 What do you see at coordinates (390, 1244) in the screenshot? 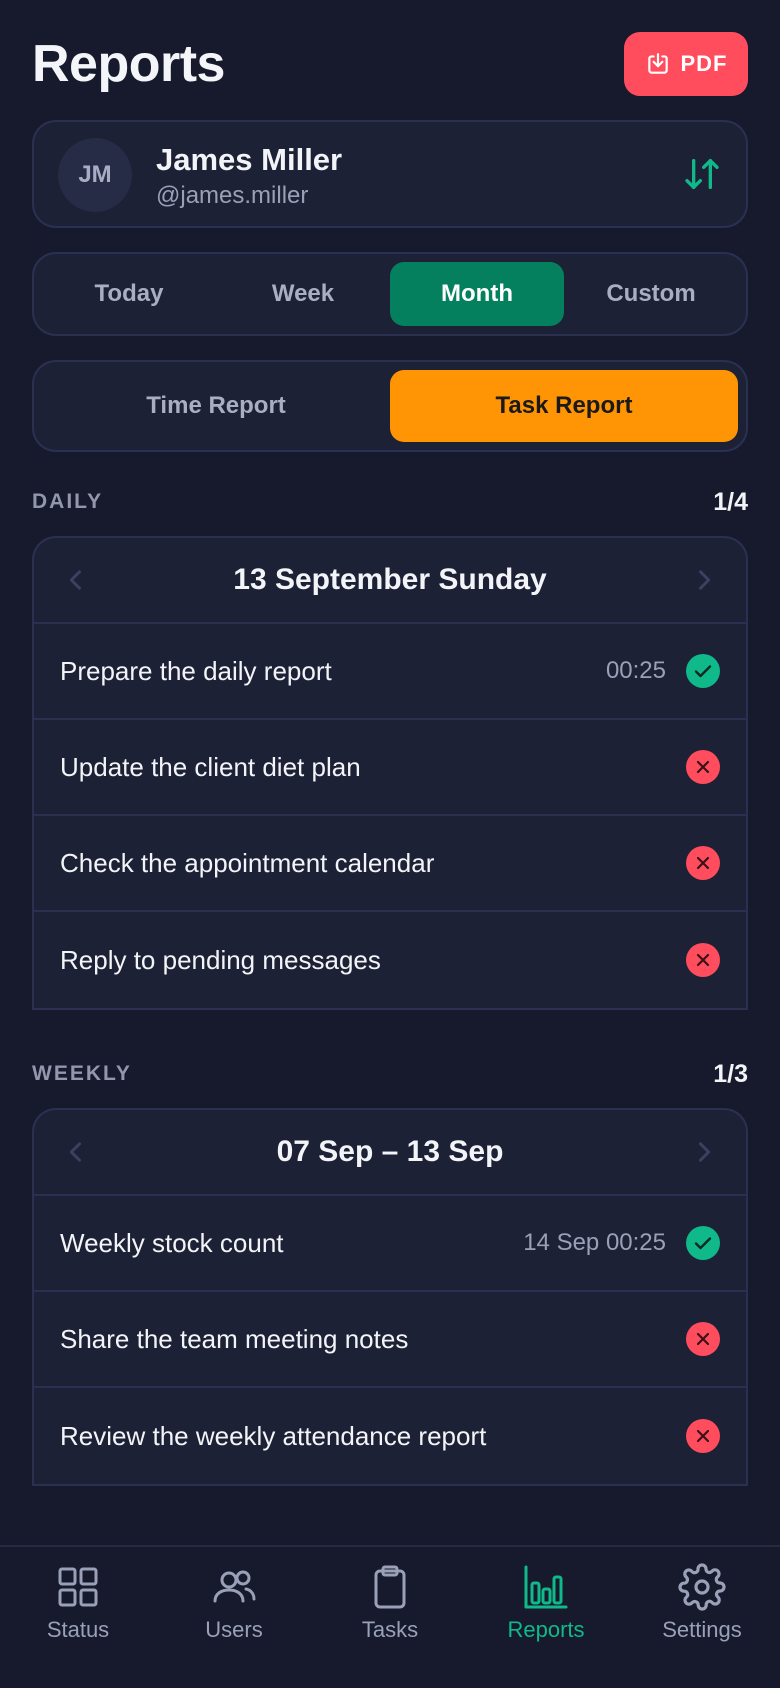
I see `task-row: Weekly stock count 14 Sep 00:25` at bounding box center [390, 1244].